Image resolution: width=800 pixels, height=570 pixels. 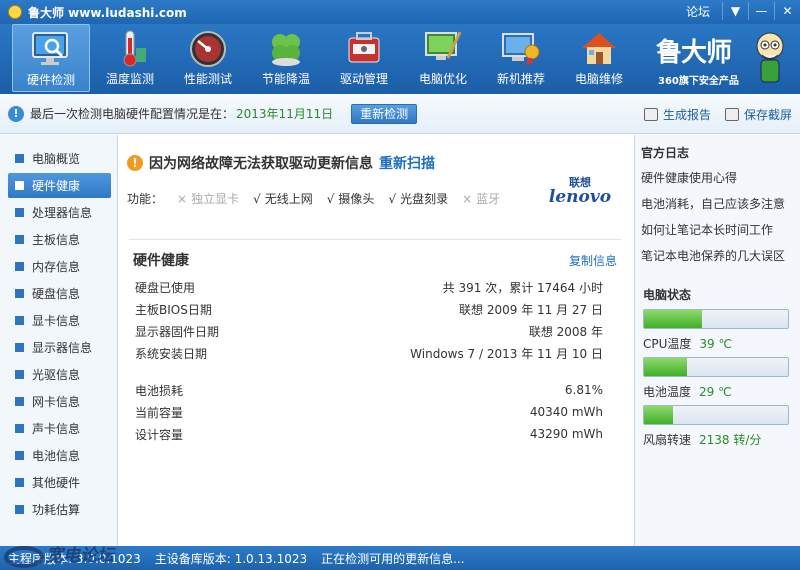 What do you see at coordinates (74, 558) in the screenshot?
I see `main-version: 主程序版本: 3.0.0.1023` at bounding box center [74, 558].